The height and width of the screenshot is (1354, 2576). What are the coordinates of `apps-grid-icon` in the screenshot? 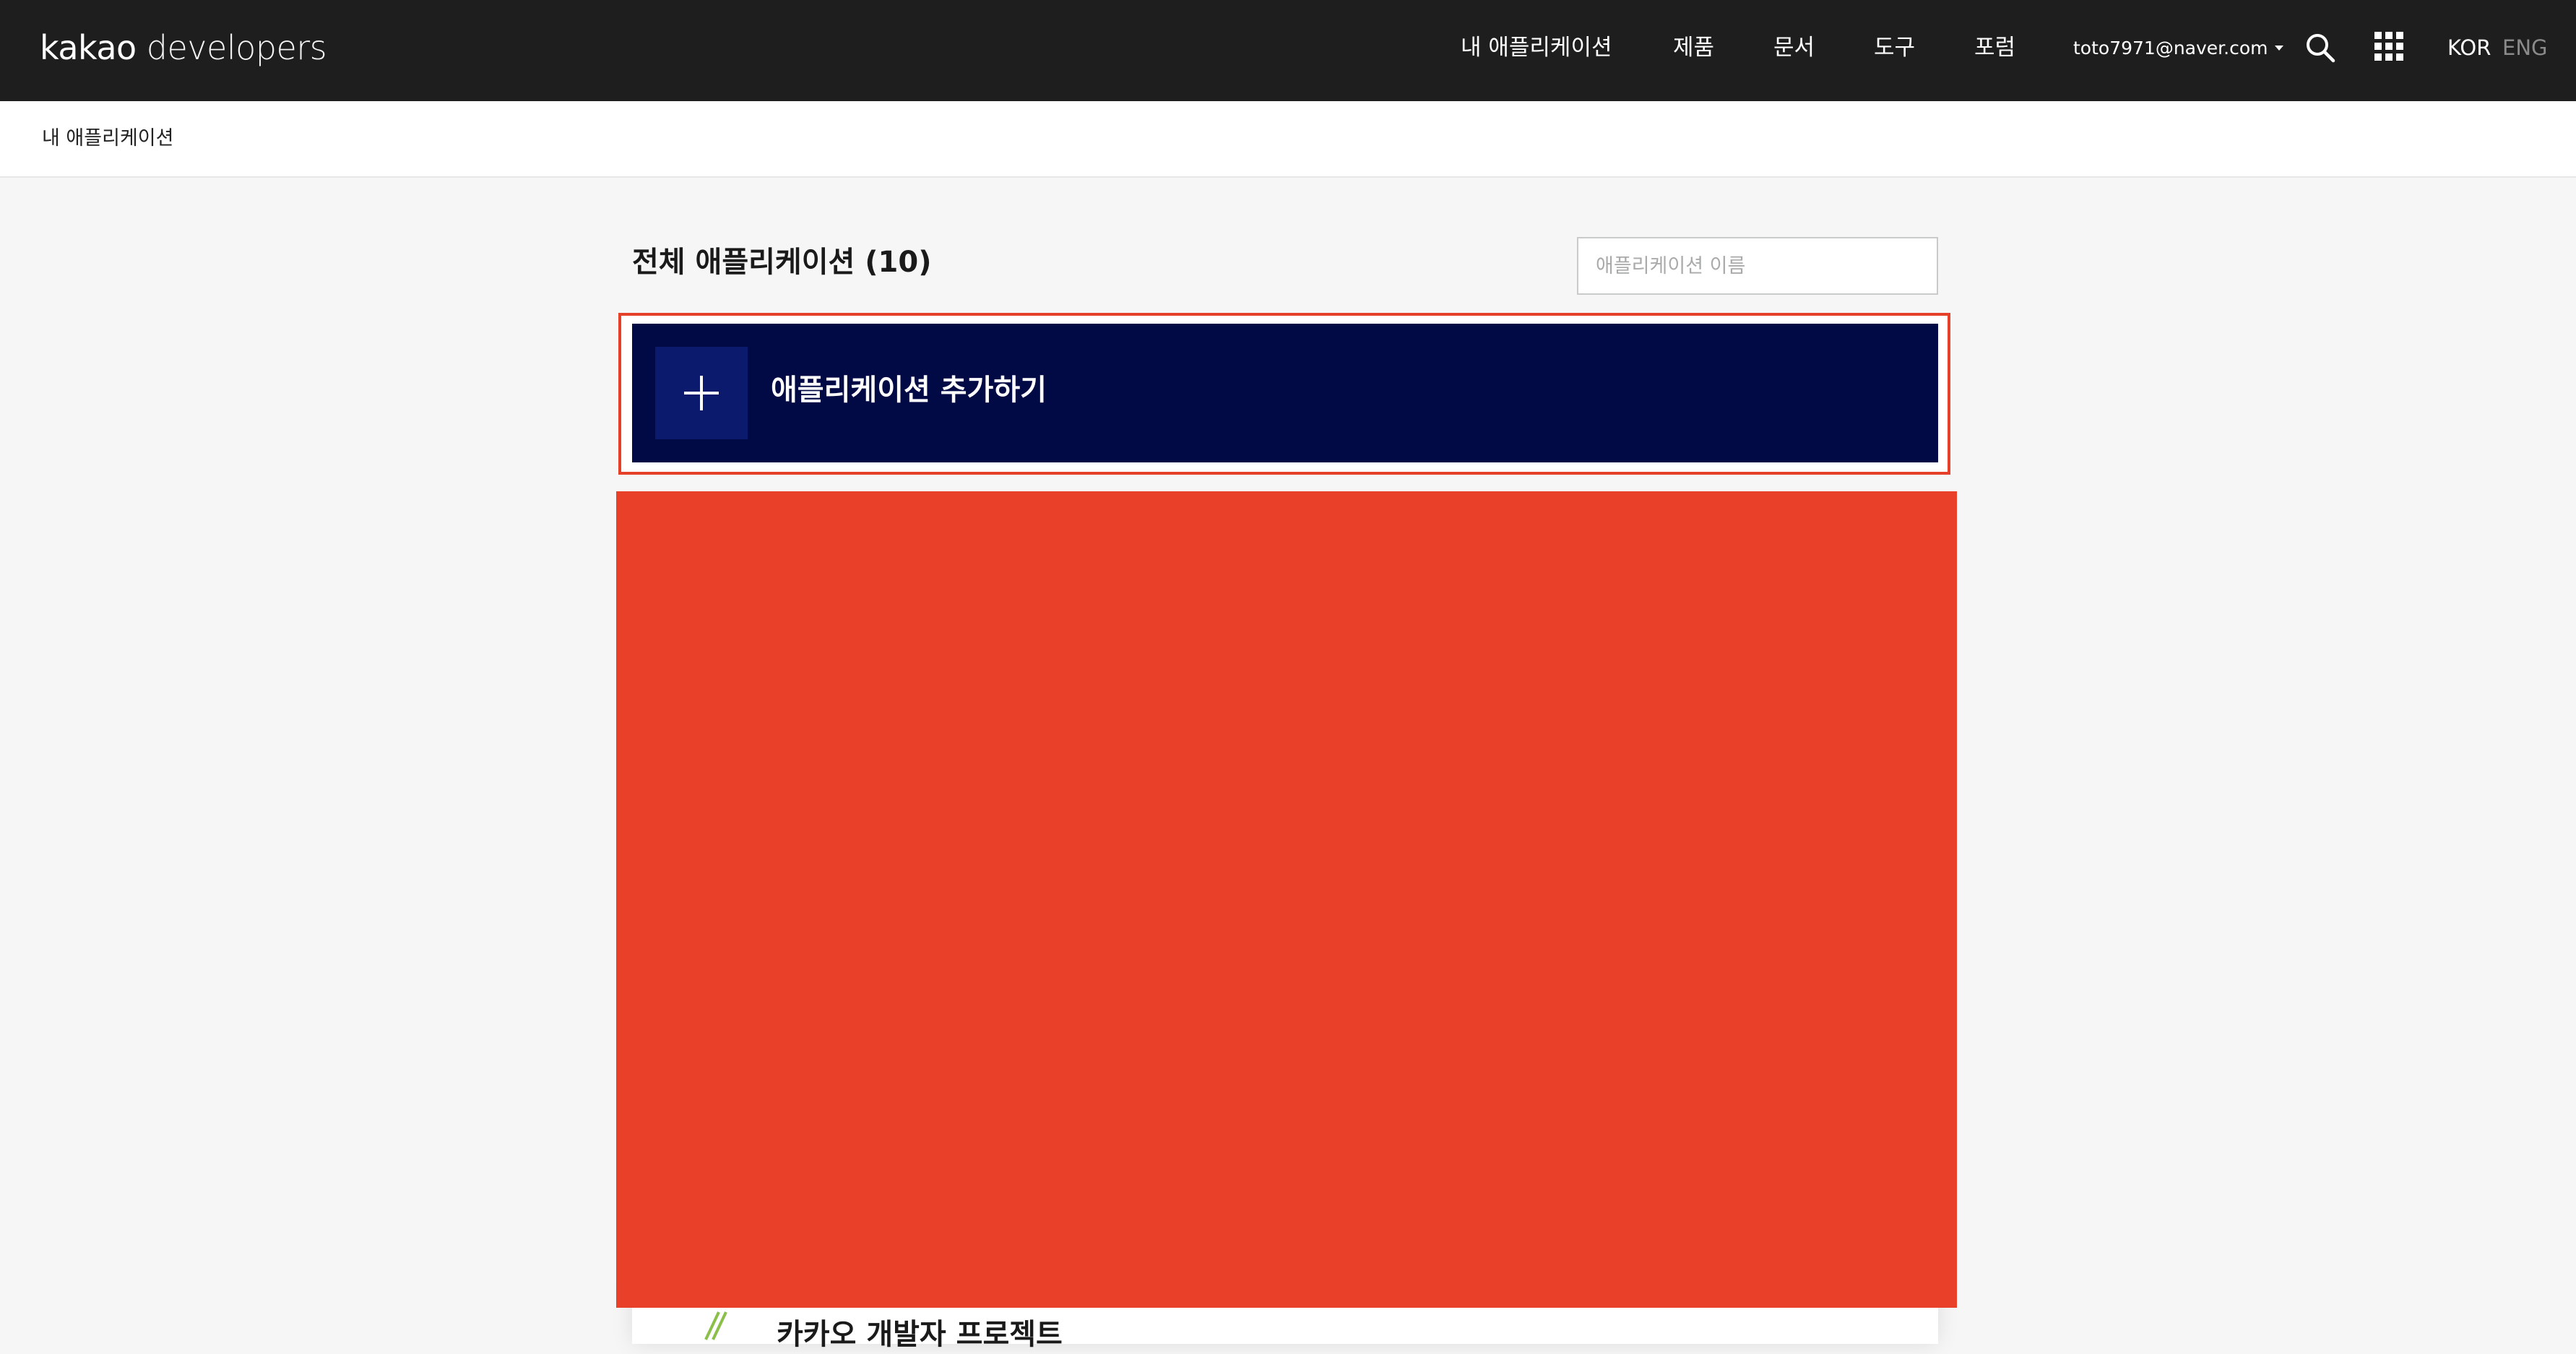 It's located at (2389, 46).